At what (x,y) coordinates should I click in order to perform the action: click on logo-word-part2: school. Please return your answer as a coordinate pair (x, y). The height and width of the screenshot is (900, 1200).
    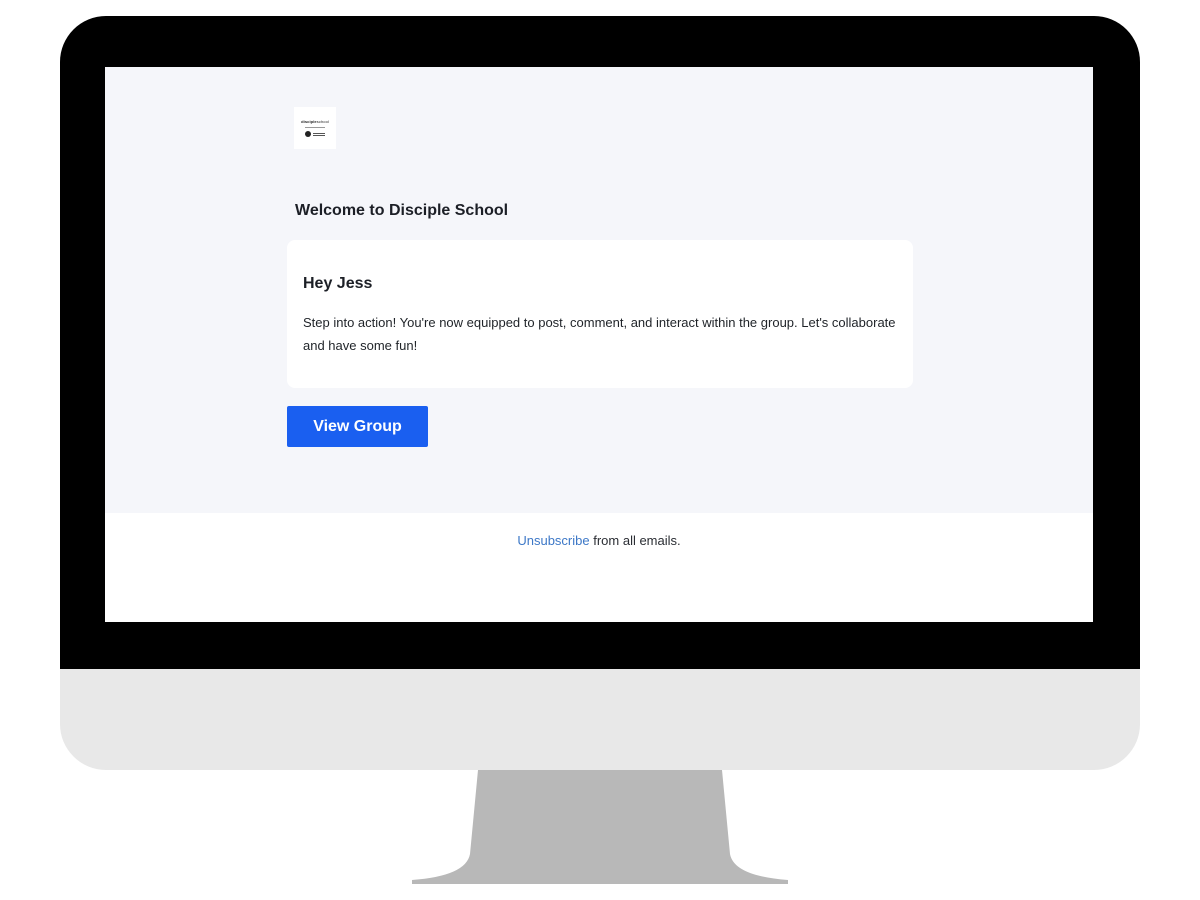
    Looking at the image, I should click on (322, 121).